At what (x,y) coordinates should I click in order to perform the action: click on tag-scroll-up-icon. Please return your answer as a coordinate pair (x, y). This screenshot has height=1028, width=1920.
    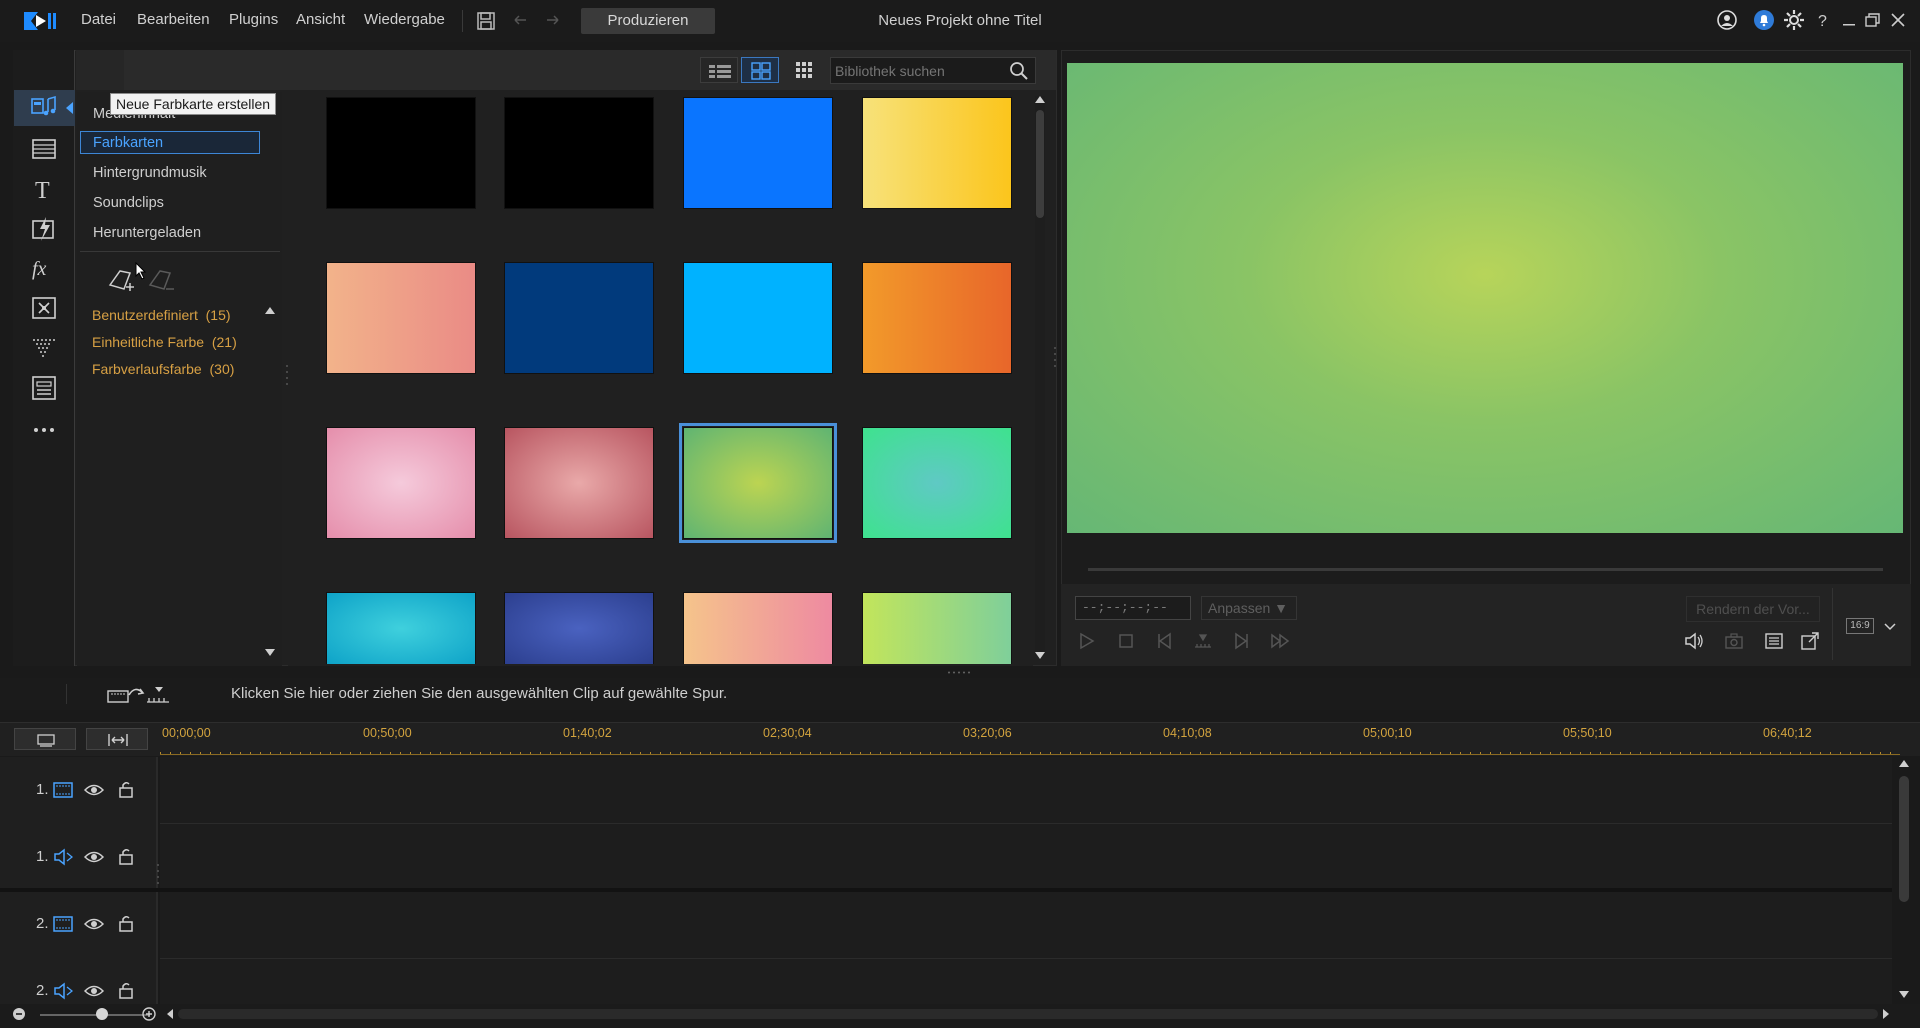
    Looking at the image, I should click on (270, 310).